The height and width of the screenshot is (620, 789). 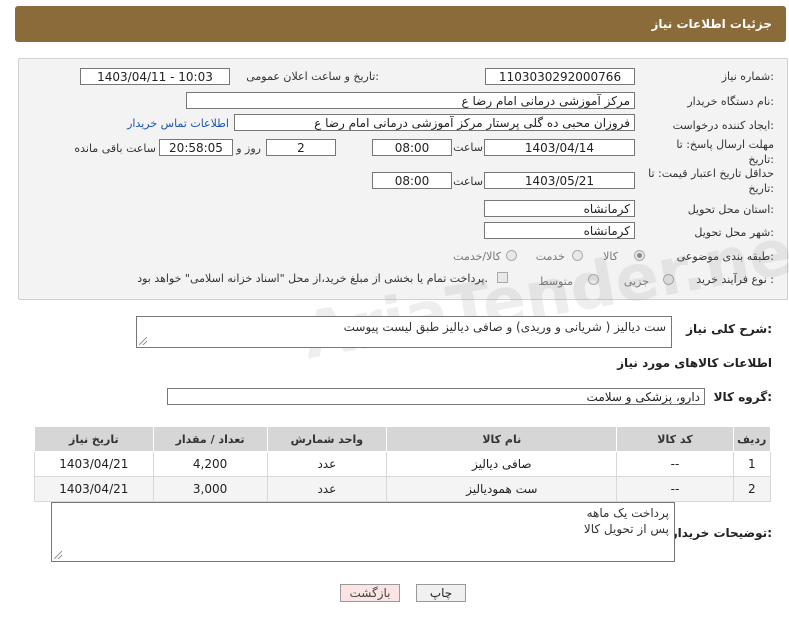 What do you see at coordinates (560, 76) in the screenshot?
I see `need-number-field: 1103030292000766` at bounding box center [560, 76].